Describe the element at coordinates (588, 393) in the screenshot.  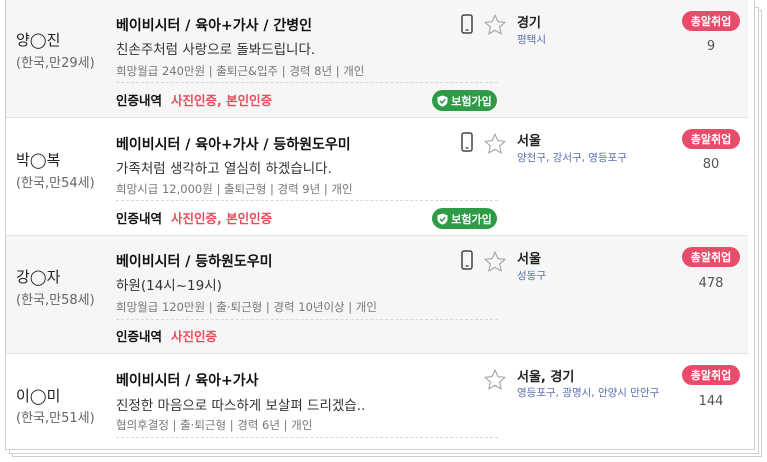
I see `region-detail: 영등포구, 광명시, 안양시 만안구` at that location.